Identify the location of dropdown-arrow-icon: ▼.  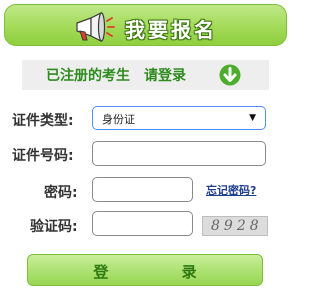
(252, 118).